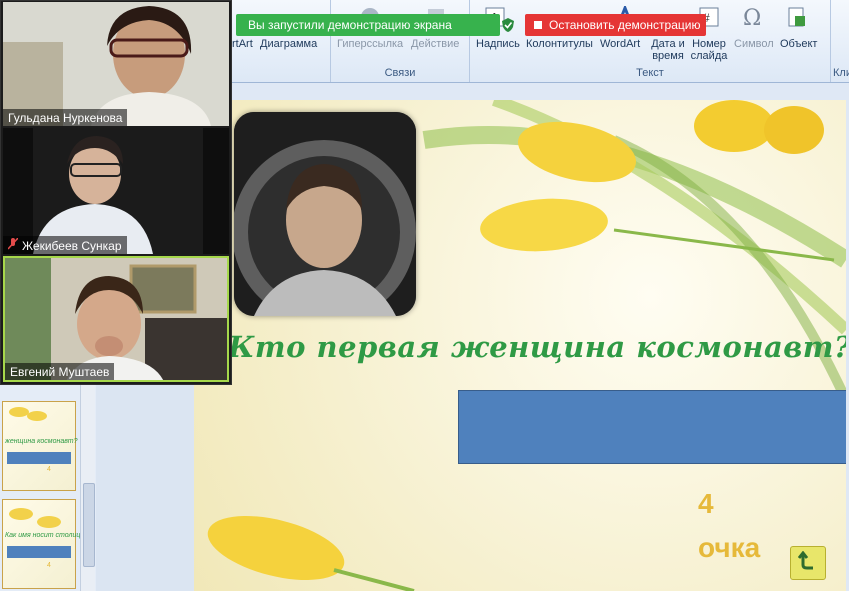 The image size is (849, 591). I want to click on ribbon-group-links: Гиперссылка Действие Связи, so click(400, 41).